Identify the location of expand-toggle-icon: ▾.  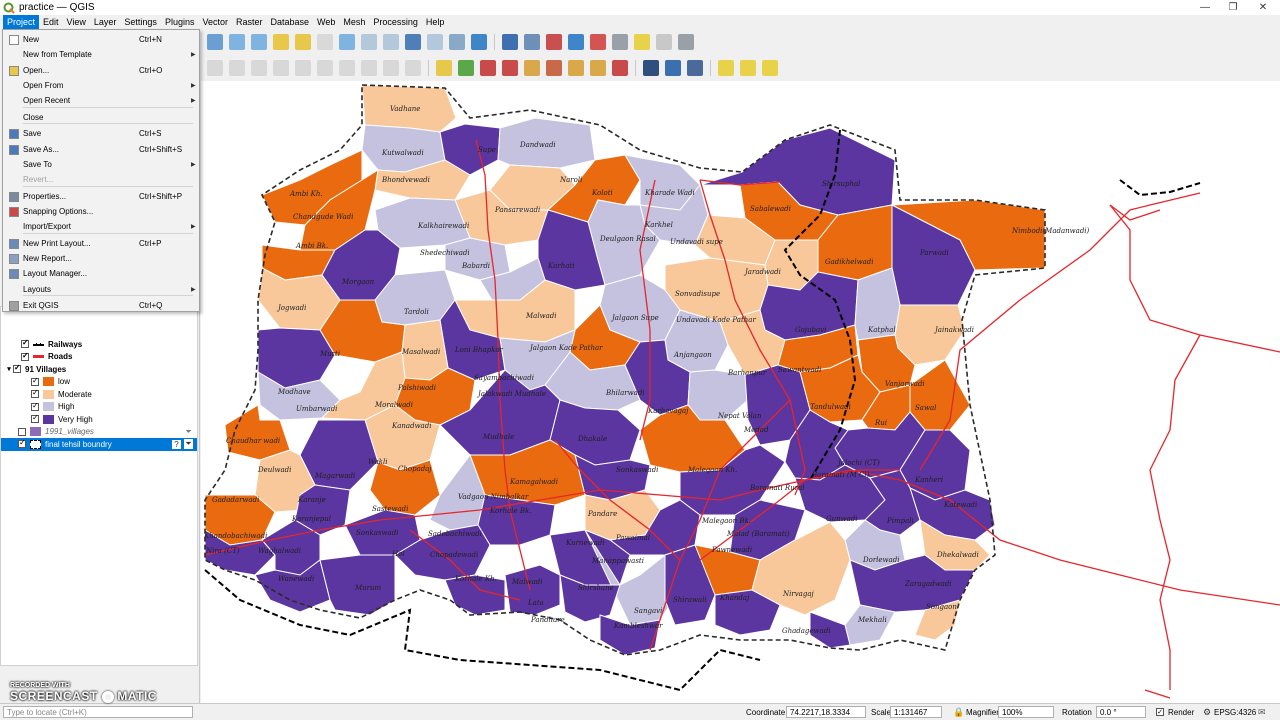
(9, 369).